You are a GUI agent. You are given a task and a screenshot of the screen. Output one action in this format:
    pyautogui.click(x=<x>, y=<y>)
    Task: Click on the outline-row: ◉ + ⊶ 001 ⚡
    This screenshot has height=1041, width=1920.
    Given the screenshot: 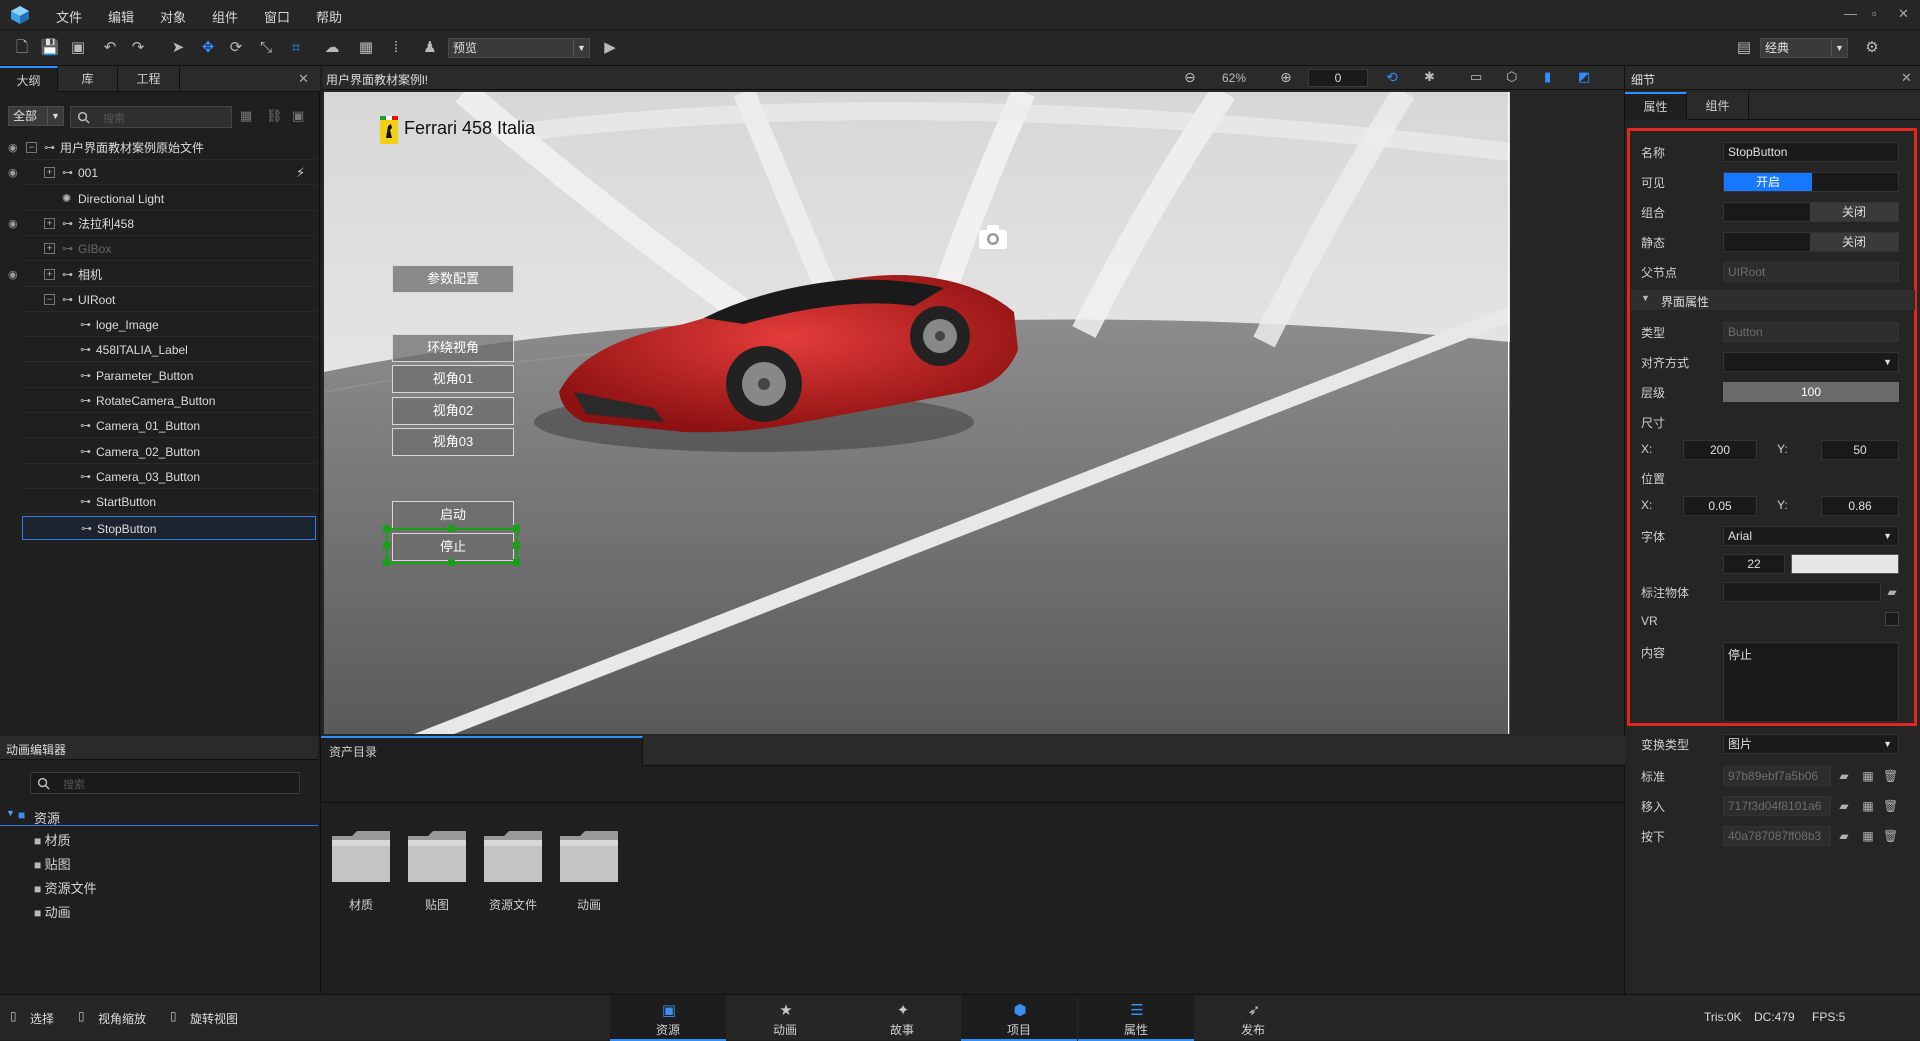 What is the action you would take?
    pyautogui.click(x=162, y=173)
    